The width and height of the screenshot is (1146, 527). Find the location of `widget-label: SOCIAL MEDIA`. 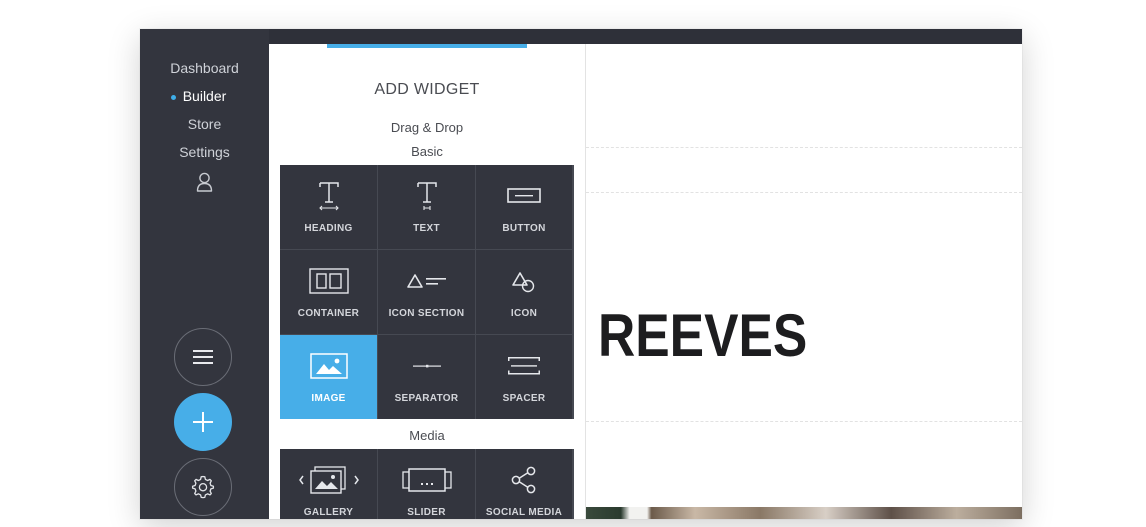

widget-label: SOCIAL MEDIA is located at coordinates (524, 512).